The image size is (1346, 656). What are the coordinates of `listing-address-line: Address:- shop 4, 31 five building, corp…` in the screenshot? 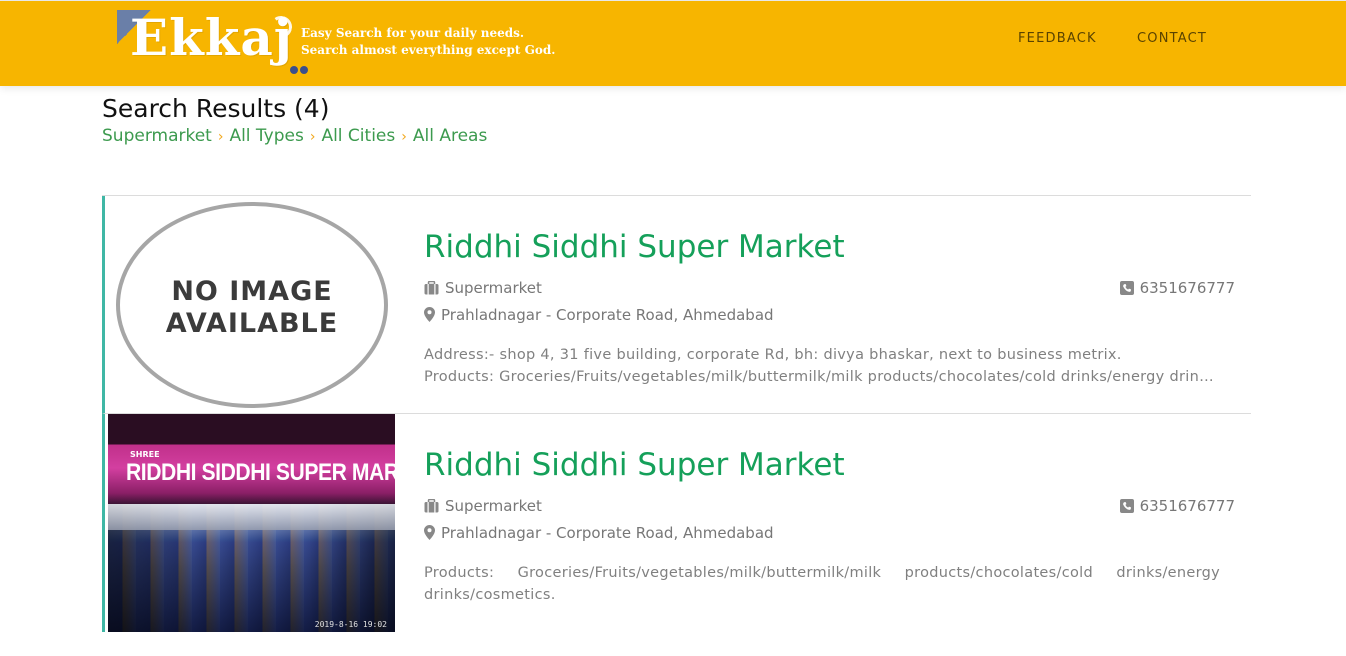 It's located at (773, 355).